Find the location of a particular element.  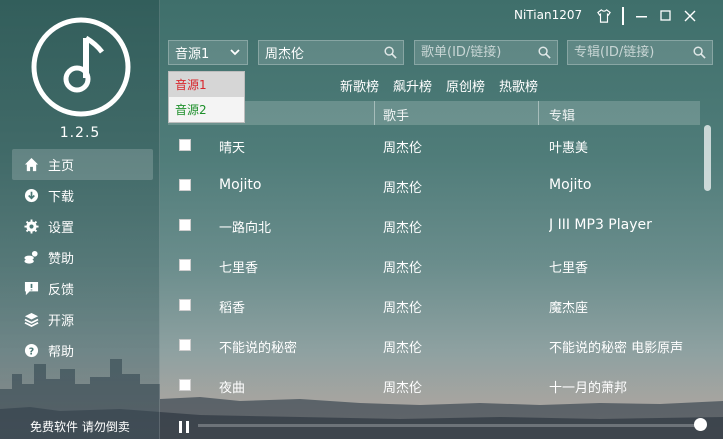

minimize-icon is located at coordinates (642, 16).